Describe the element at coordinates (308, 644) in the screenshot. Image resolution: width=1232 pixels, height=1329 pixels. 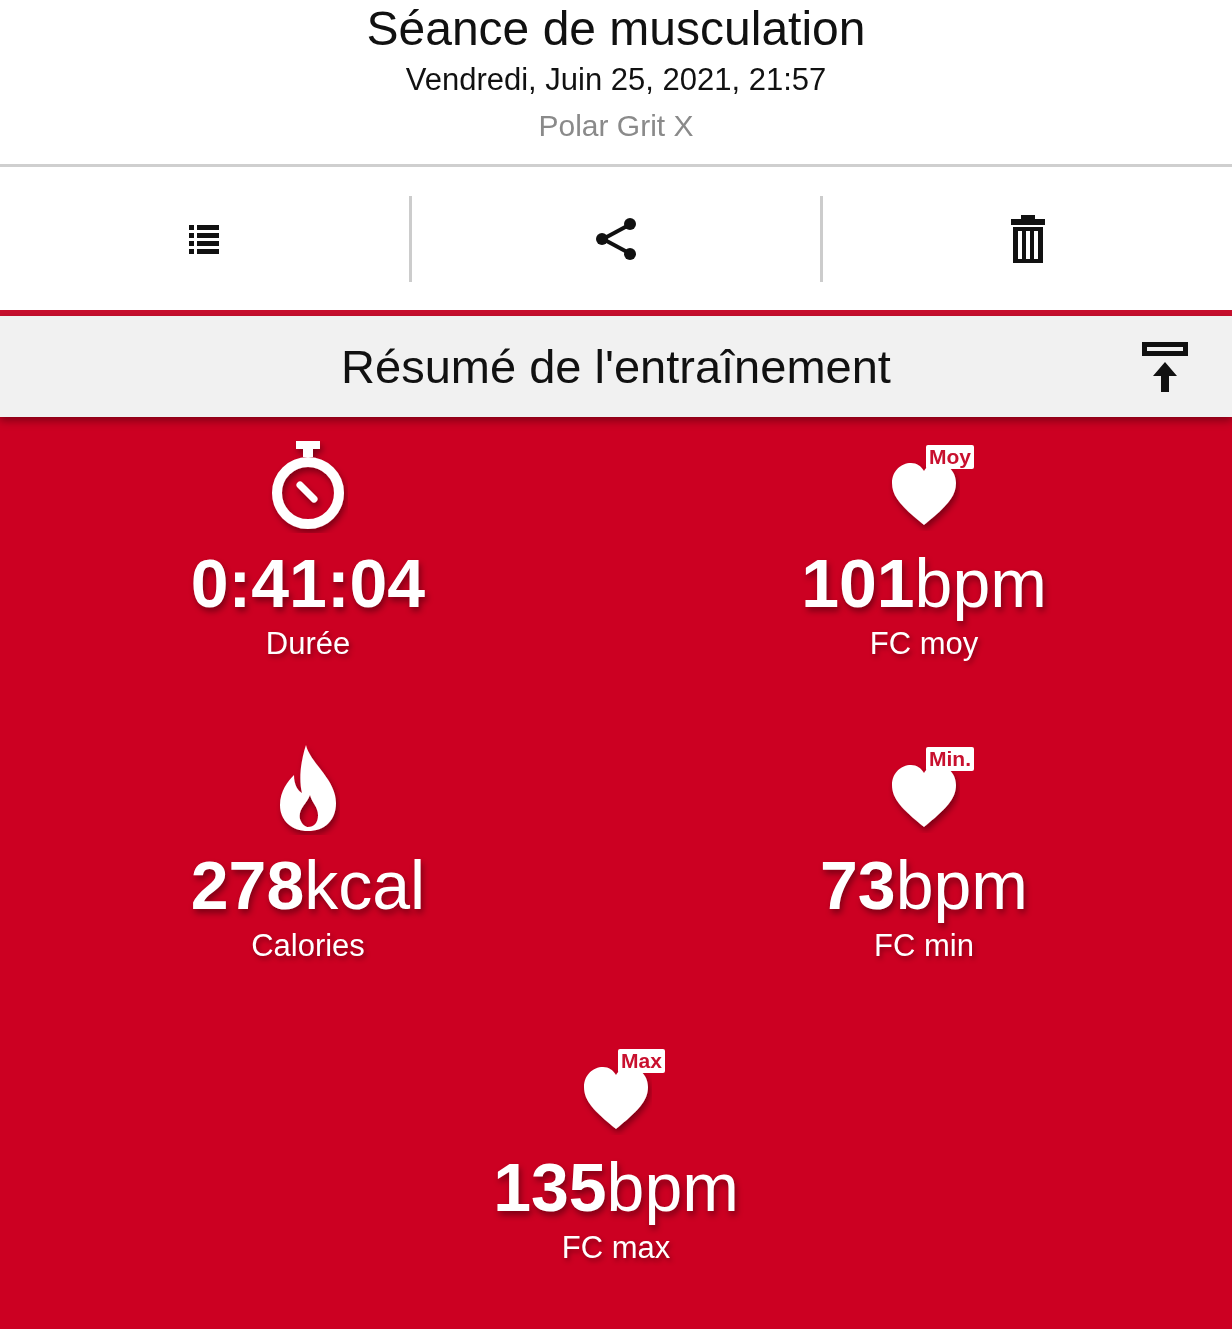
I see `stat-label: Durée` at that location.